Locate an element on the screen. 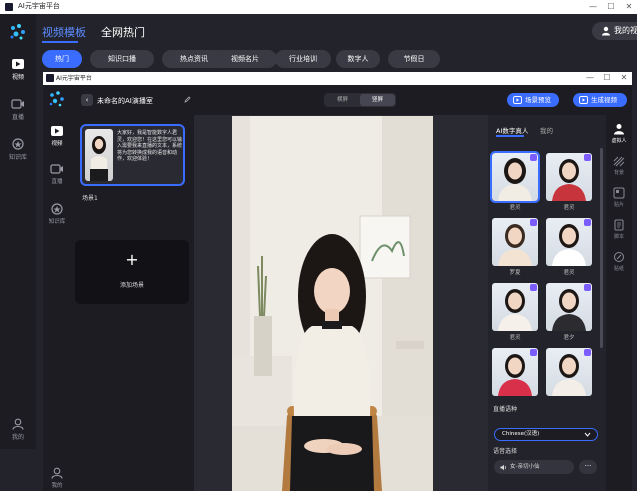  outer-minimize-button: — is located at coordinates (593, 7).